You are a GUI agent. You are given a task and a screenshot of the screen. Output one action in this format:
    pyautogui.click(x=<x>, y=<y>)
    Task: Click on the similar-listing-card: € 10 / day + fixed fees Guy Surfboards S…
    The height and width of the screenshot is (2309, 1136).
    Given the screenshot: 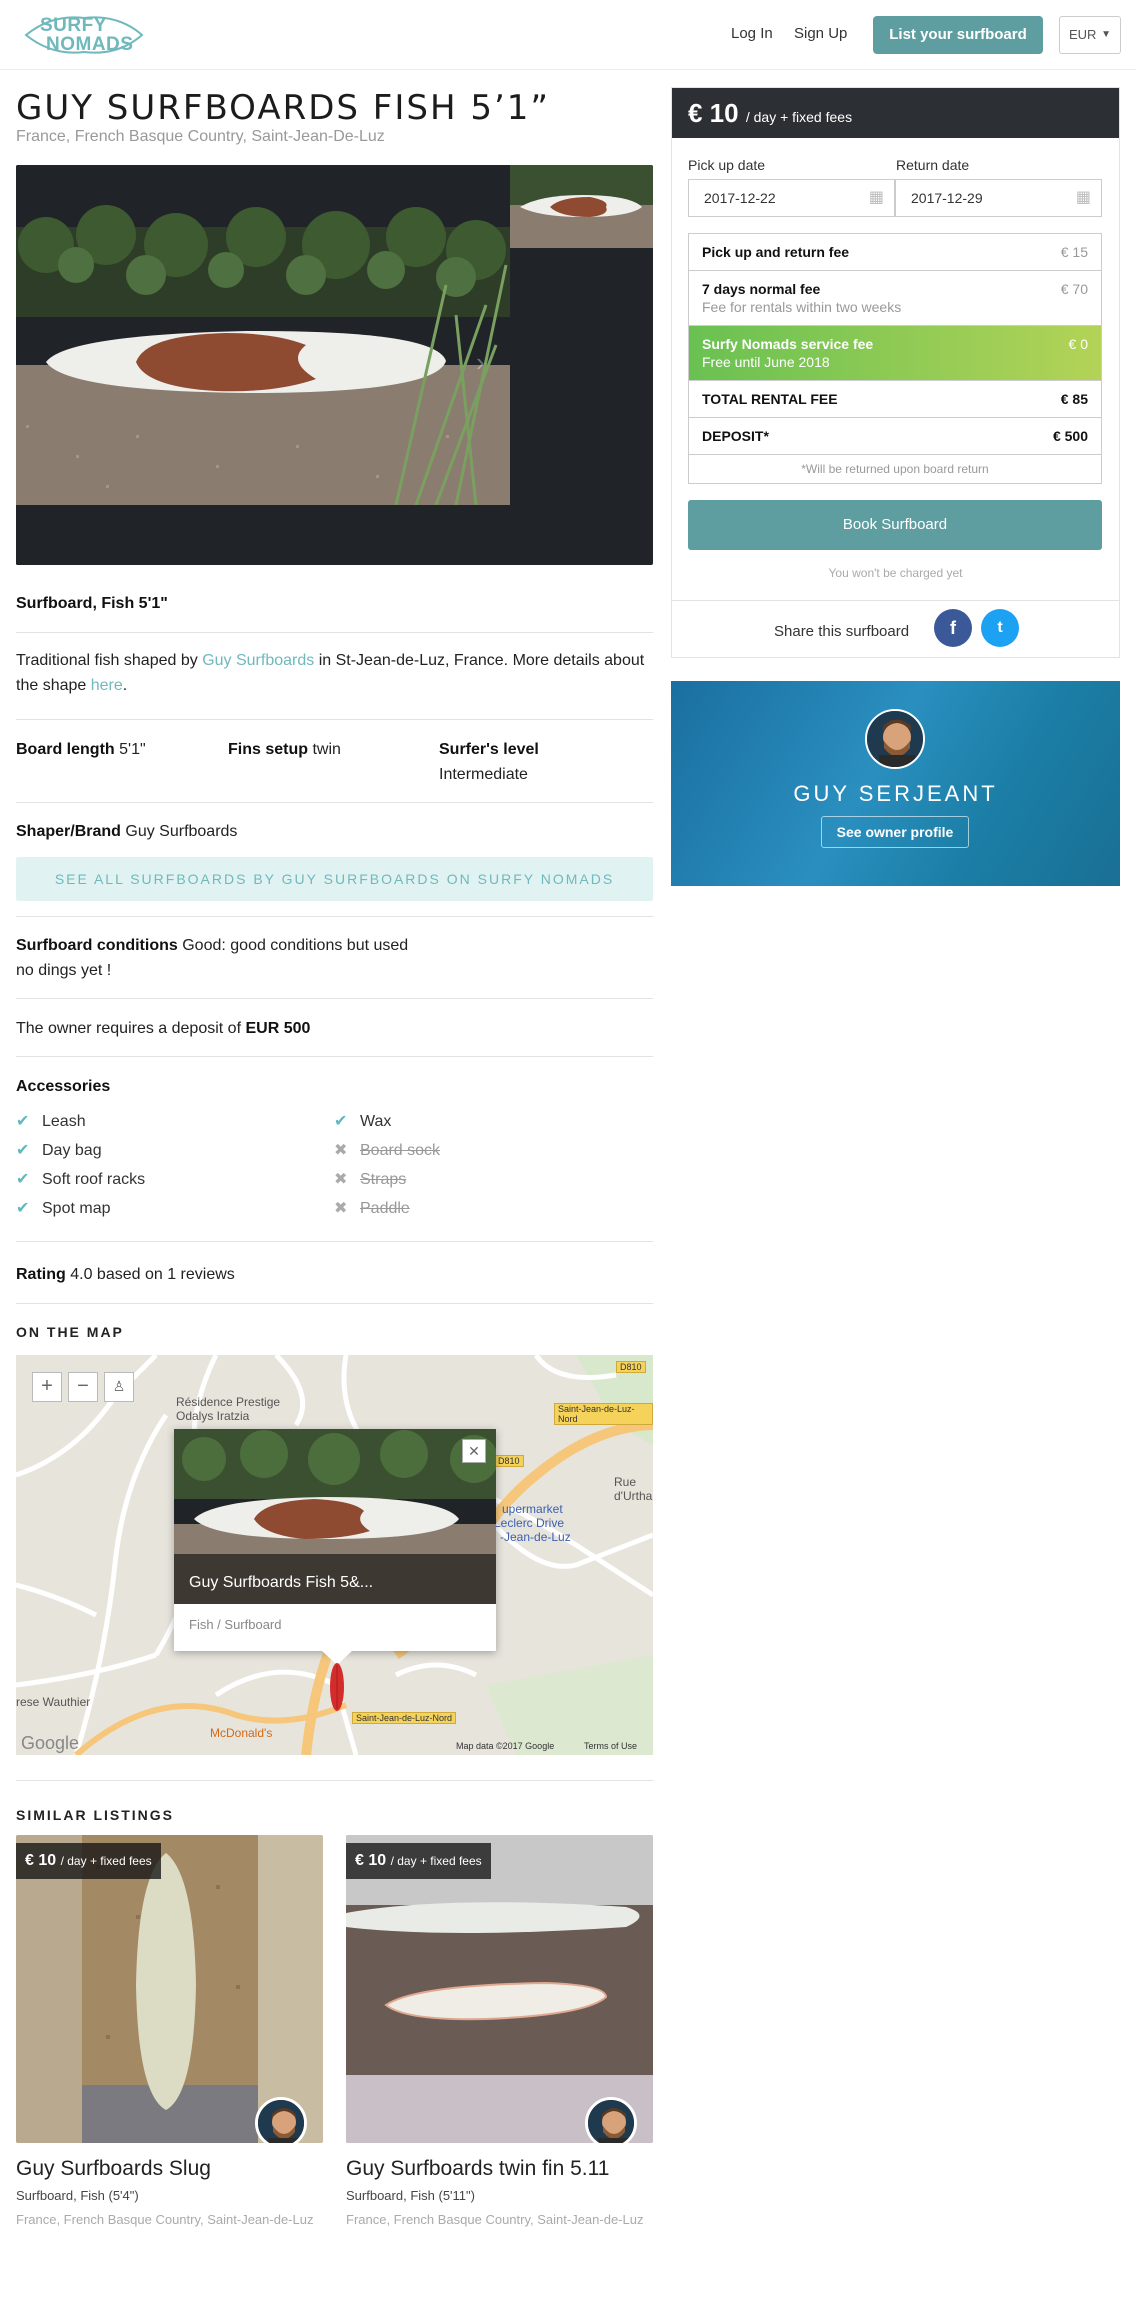 What is the action you would take?
    pyautogui.click(x=169, y=2031)
    